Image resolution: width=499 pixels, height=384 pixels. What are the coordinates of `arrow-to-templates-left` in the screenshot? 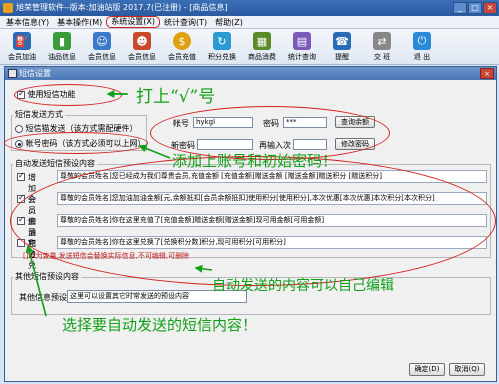 It's located at (36, 280).